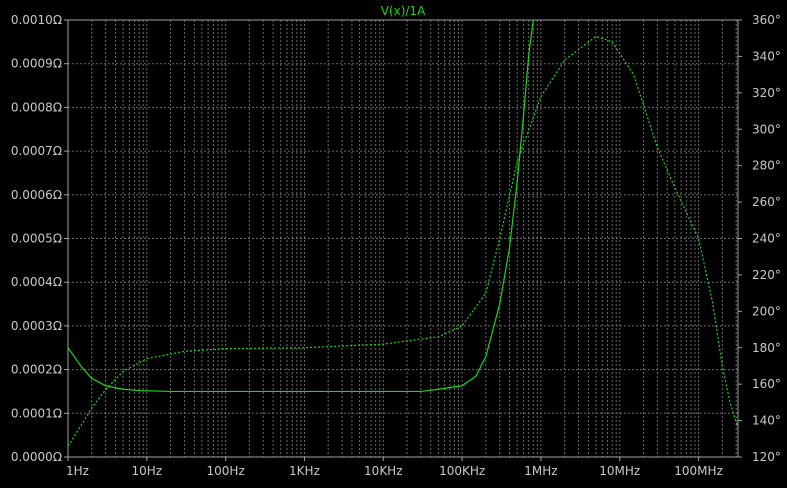 This screenshot has height=488, width=787. Describe the element at coordinates (36, 107) in the screenshot. I see `y-left-tick-label: 0.0008Ω` at that location.